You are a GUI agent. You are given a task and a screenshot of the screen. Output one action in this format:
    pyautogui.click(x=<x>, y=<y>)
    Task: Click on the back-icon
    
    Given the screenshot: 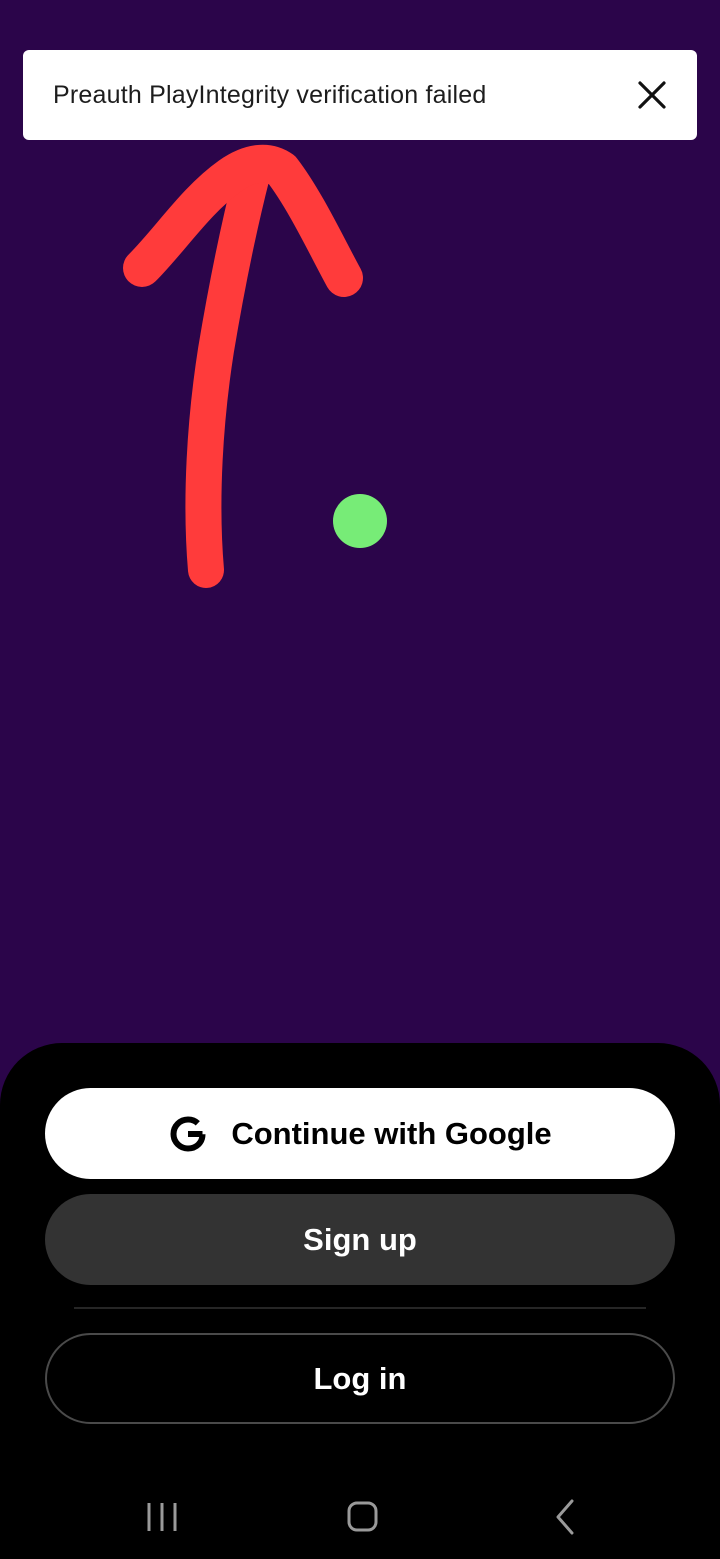 What is the action you would take?
    pyautogui.click(x=564, y=1517)
    